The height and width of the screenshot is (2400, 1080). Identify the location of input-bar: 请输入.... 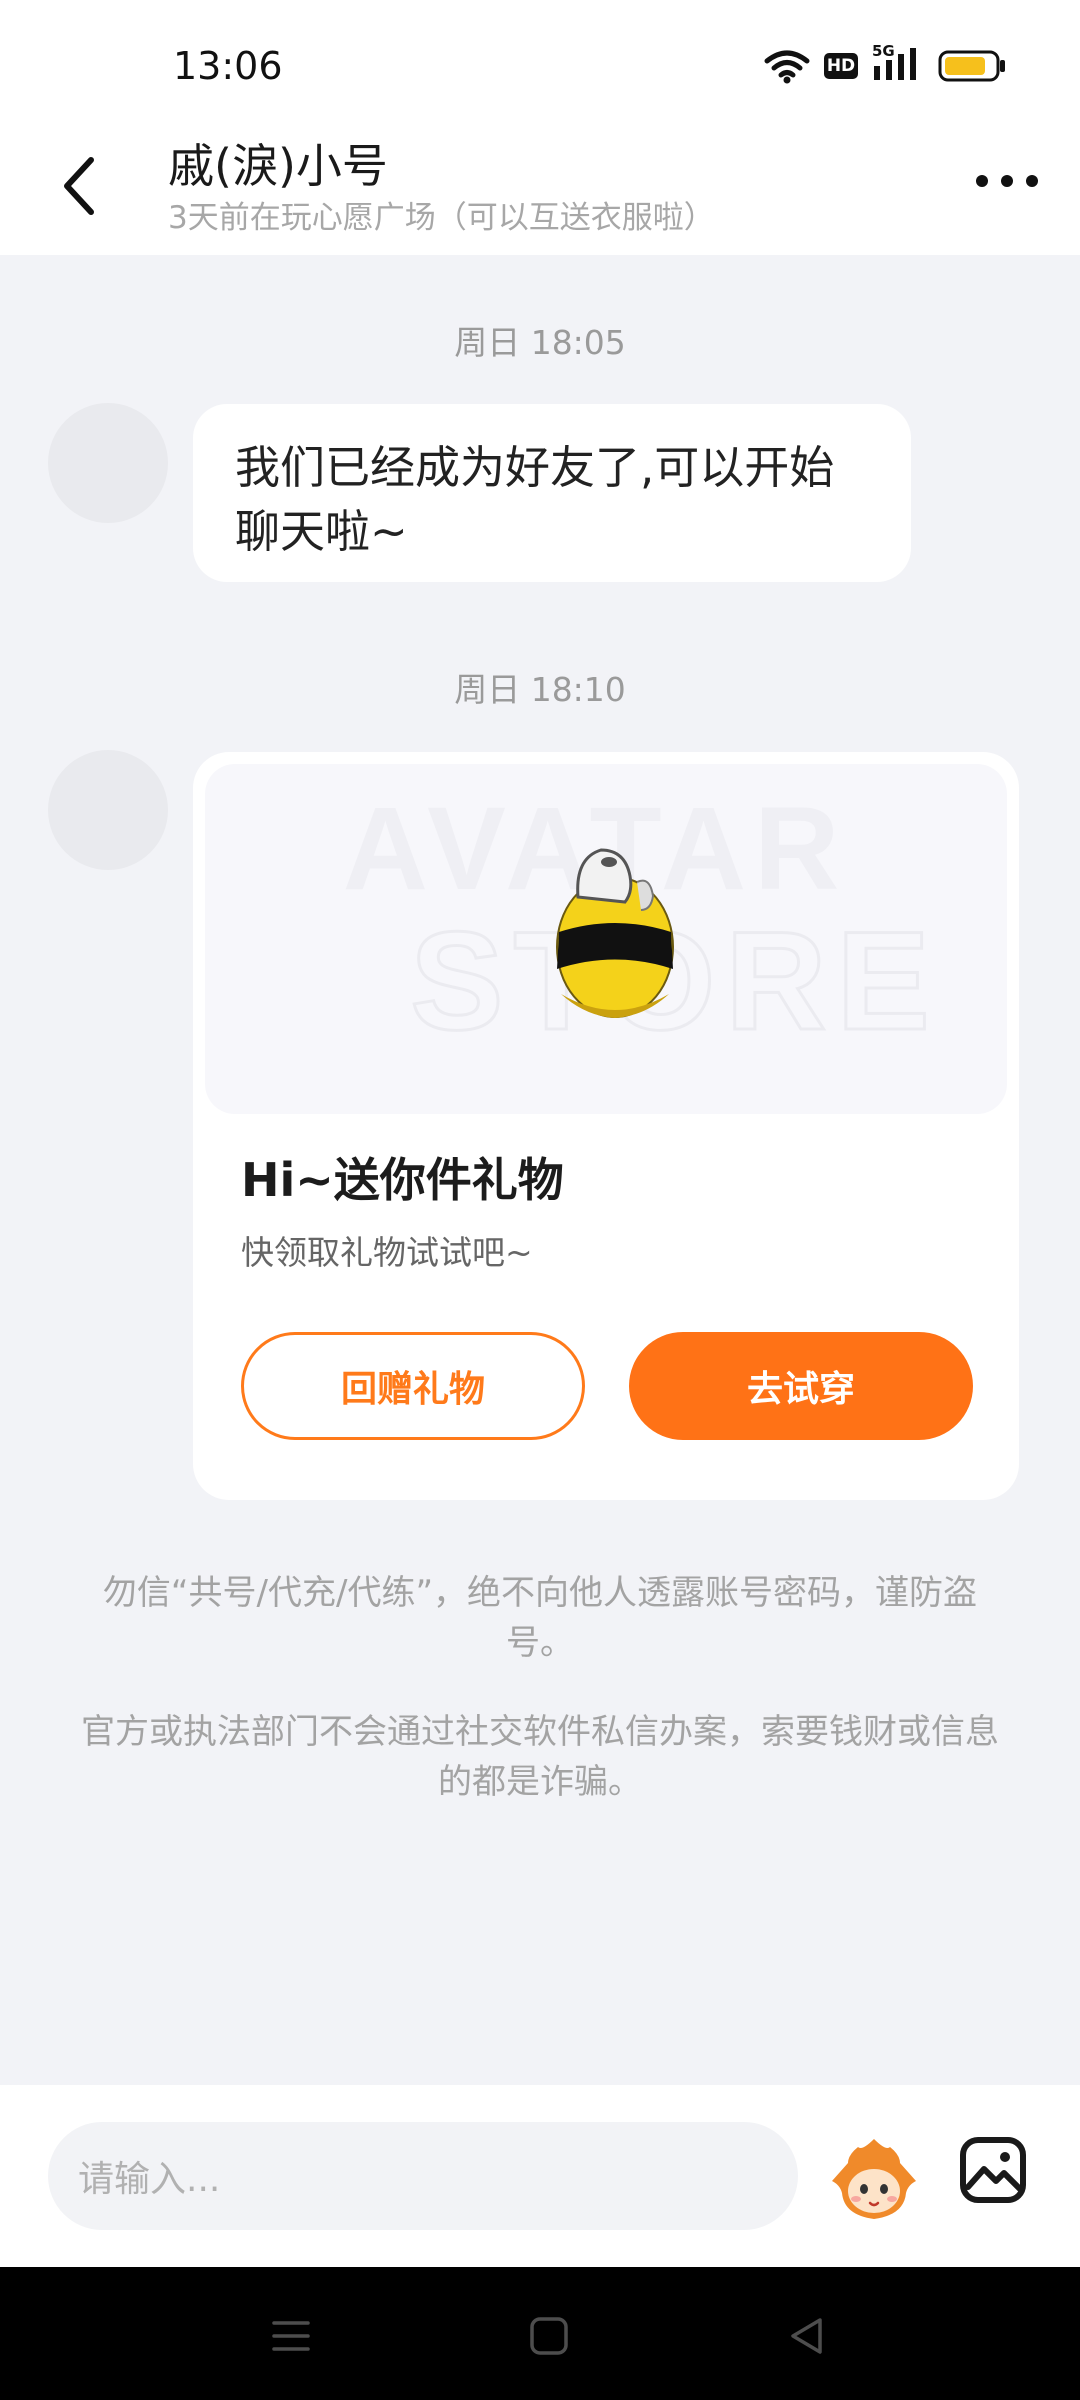
(540, 2176).